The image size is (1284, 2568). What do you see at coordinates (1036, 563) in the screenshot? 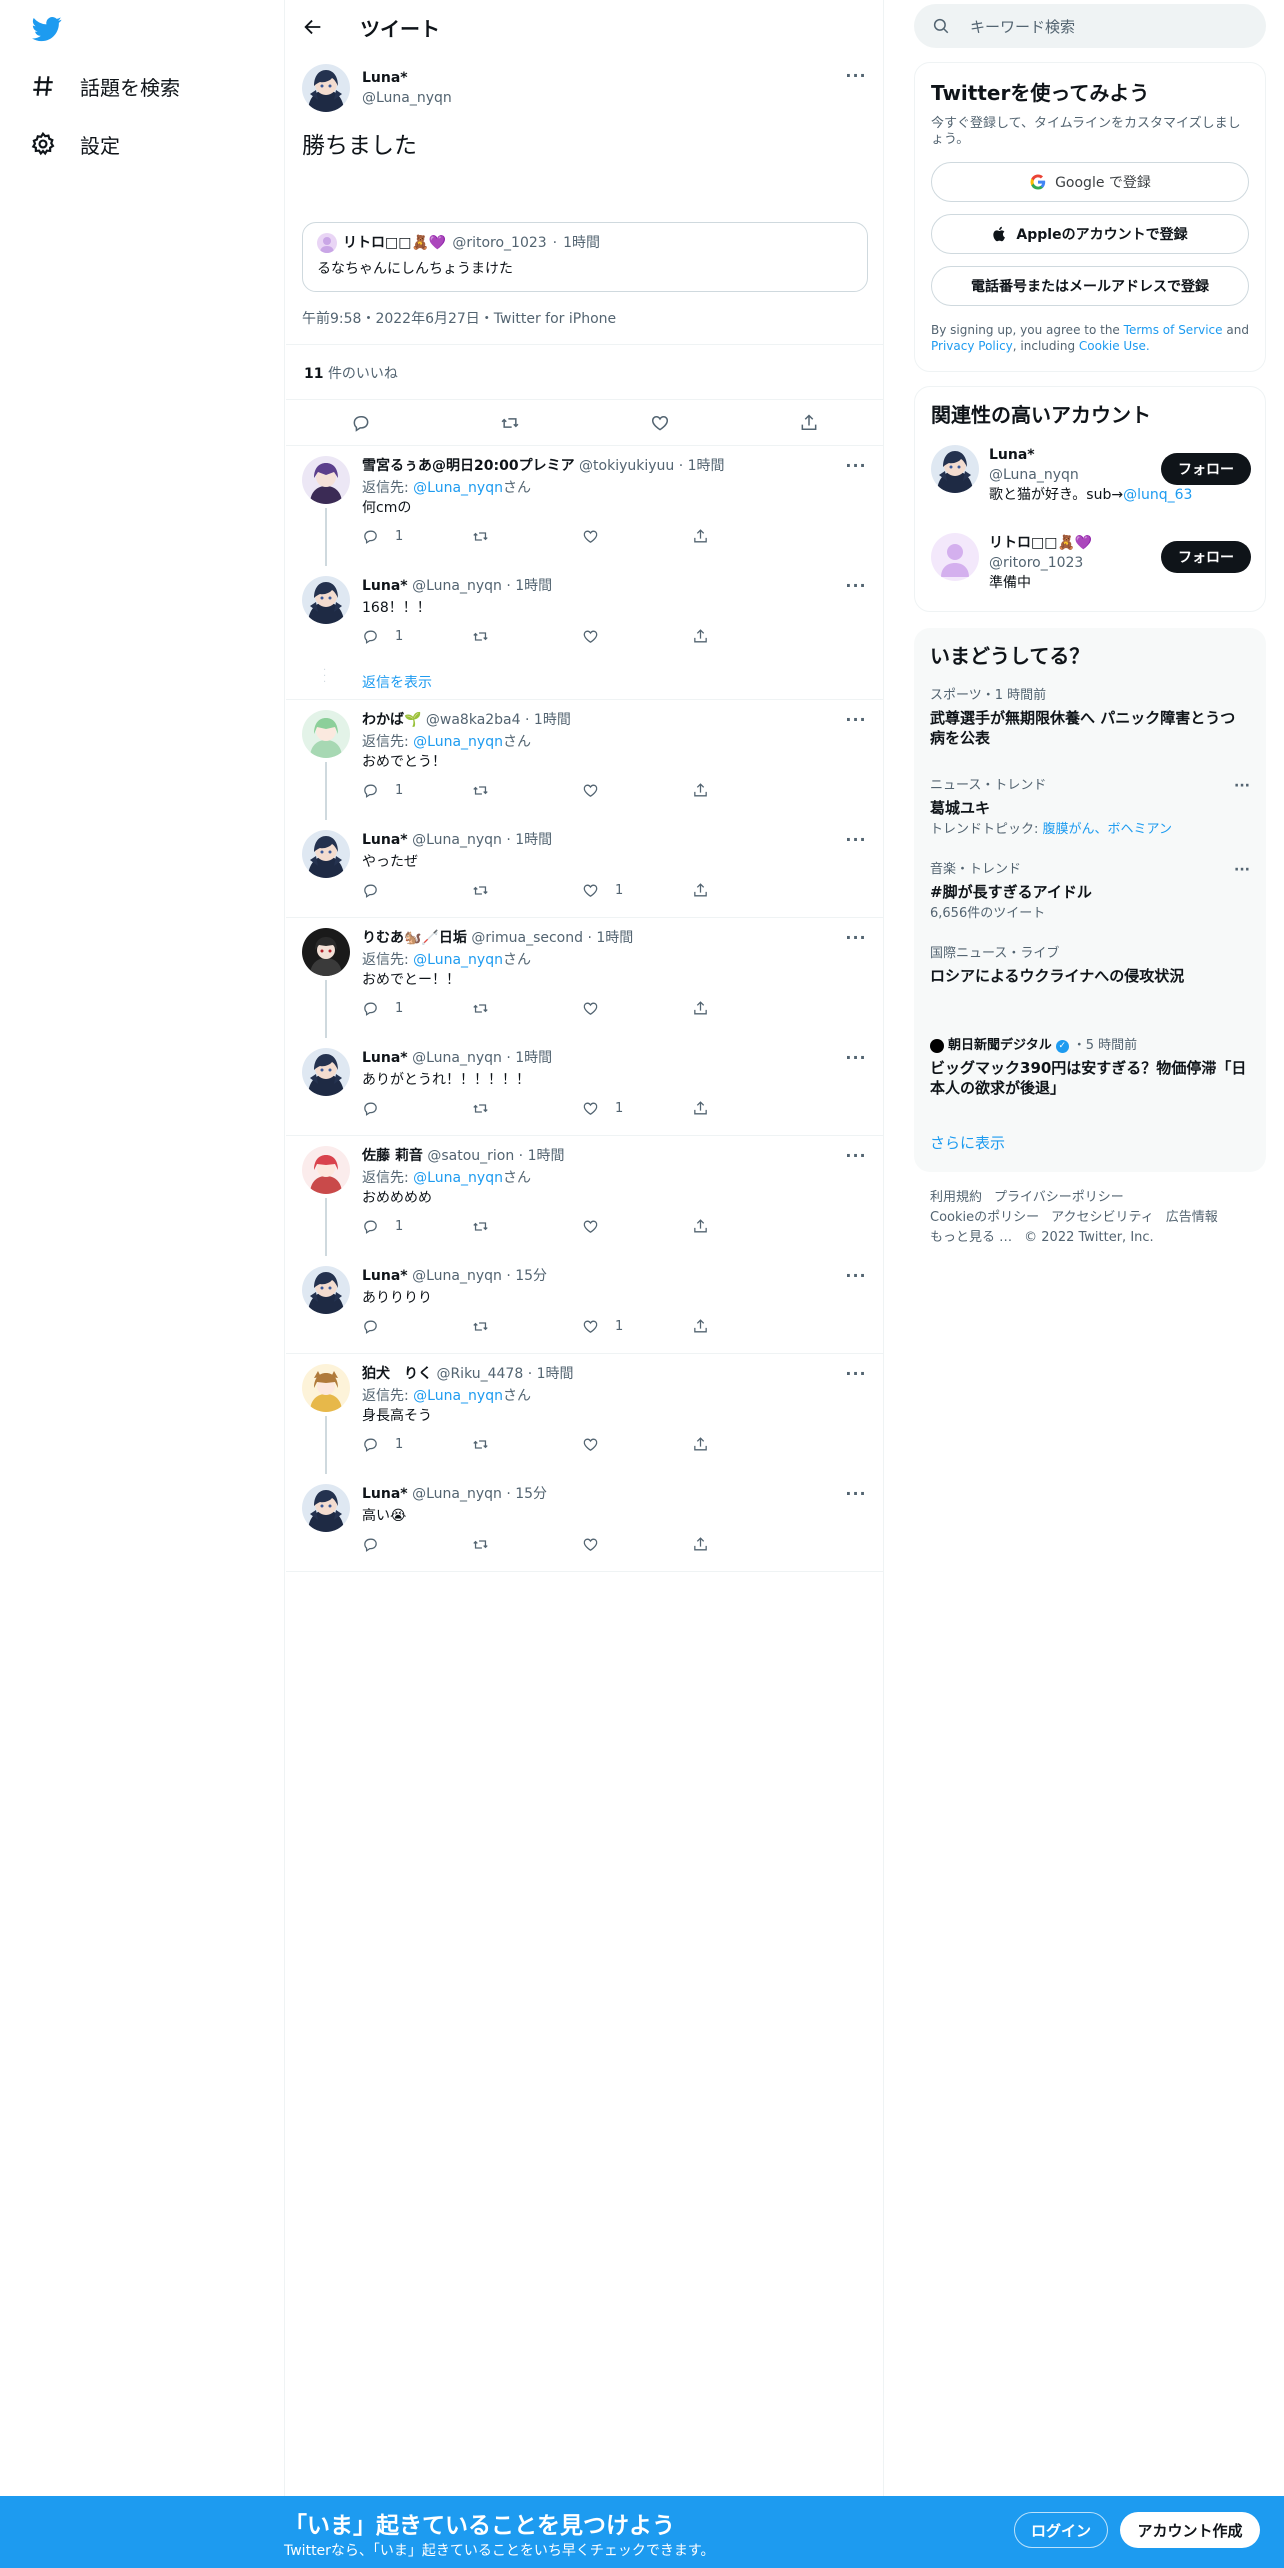
I see `related-account-handle: @ritoro_1023` at bounding box center [1036, 563].